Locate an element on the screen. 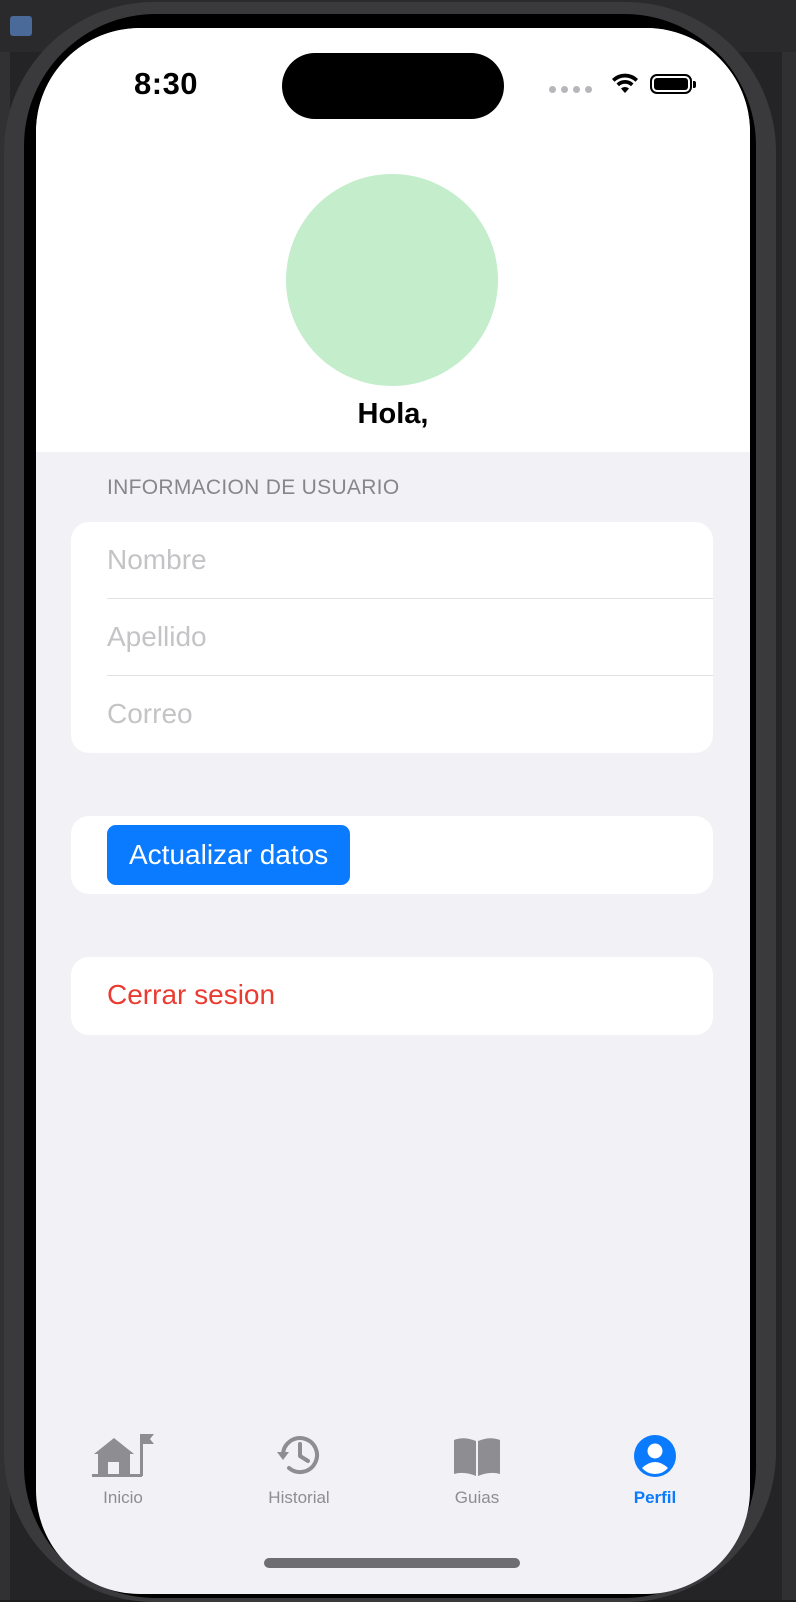 The image size is (796, 1602). update-data-button: Actualizar datos is located at coordinates (229, 855).